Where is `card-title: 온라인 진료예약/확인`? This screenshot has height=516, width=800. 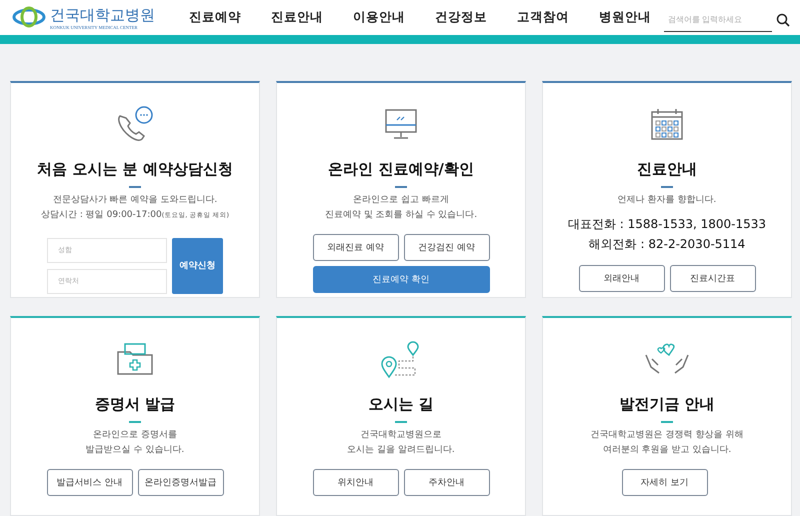
card-title: 온라인 진료예약/확인 is located at coordinates (401, 169).